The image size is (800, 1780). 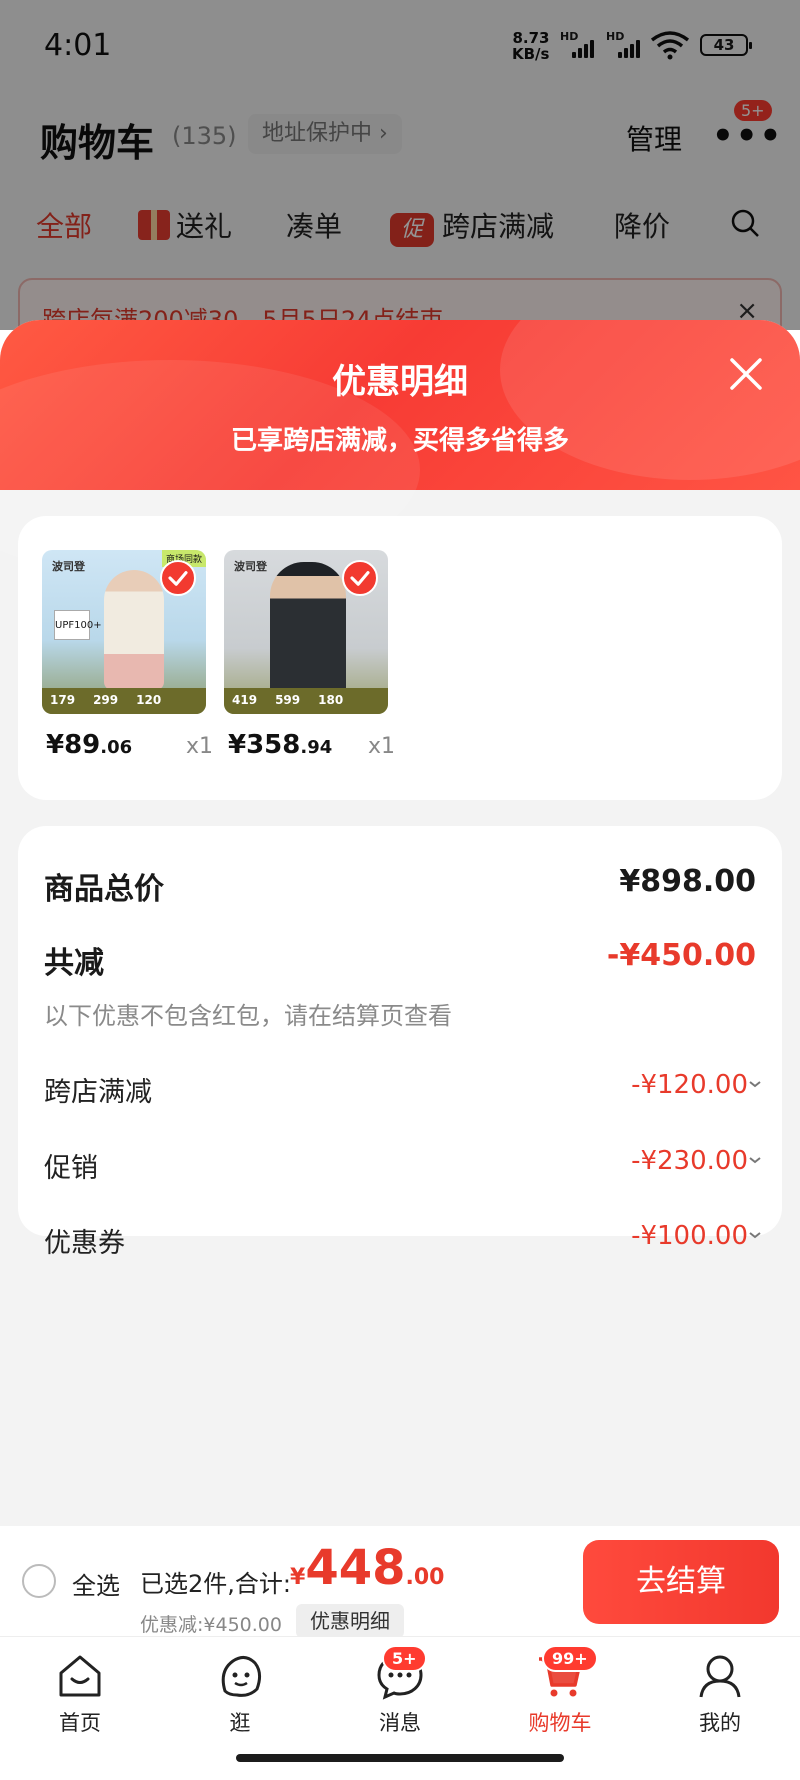 I want to click on checkout-total: ¥448.00, so click(x=367, y=1568).